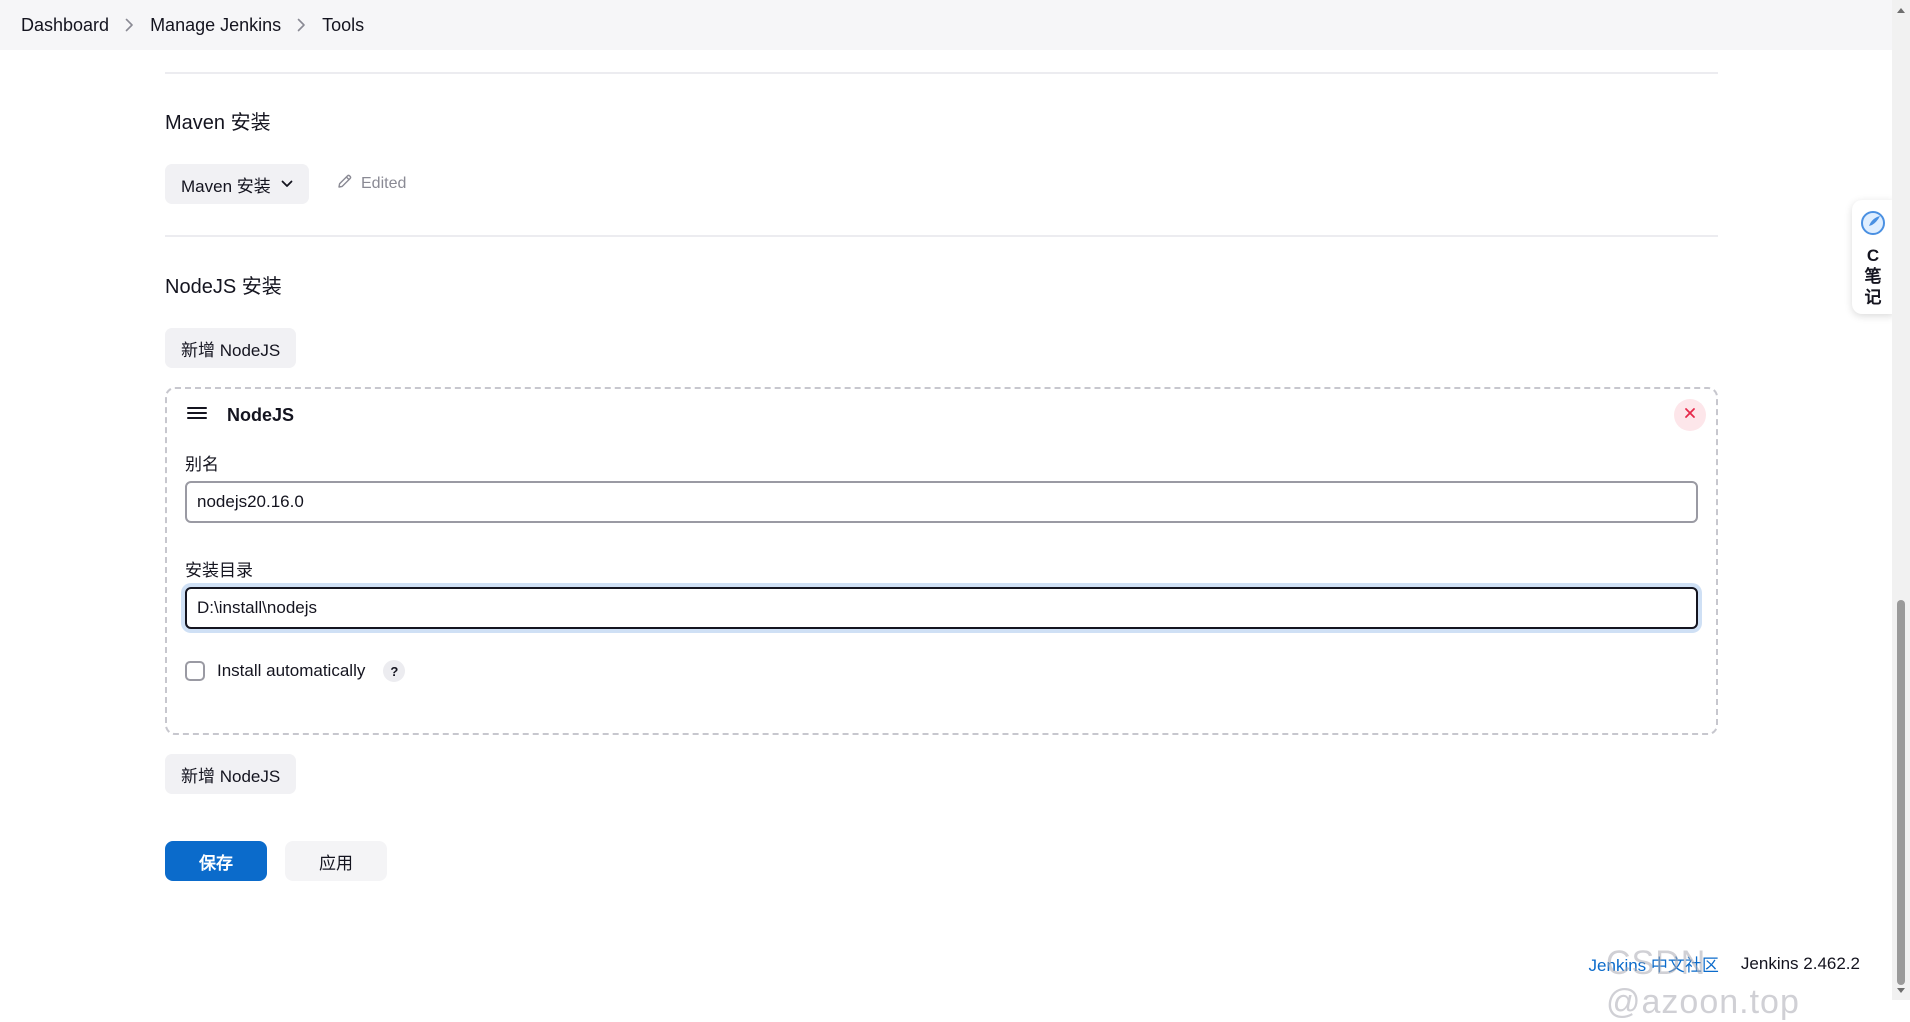  I want to click on community-link: Jenkins 中文社区, so click(1654, 963).